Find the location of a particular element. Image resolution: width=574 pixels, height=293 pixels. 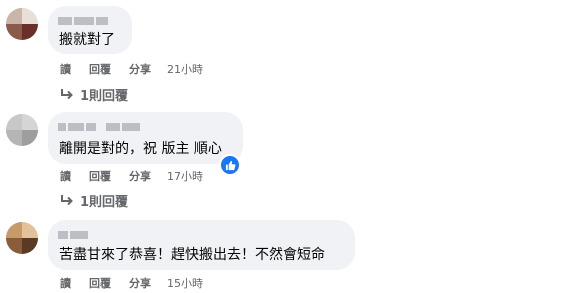

comment-text: 離開是對的，祝 版主 順心 is located at coordinates (140, 149).